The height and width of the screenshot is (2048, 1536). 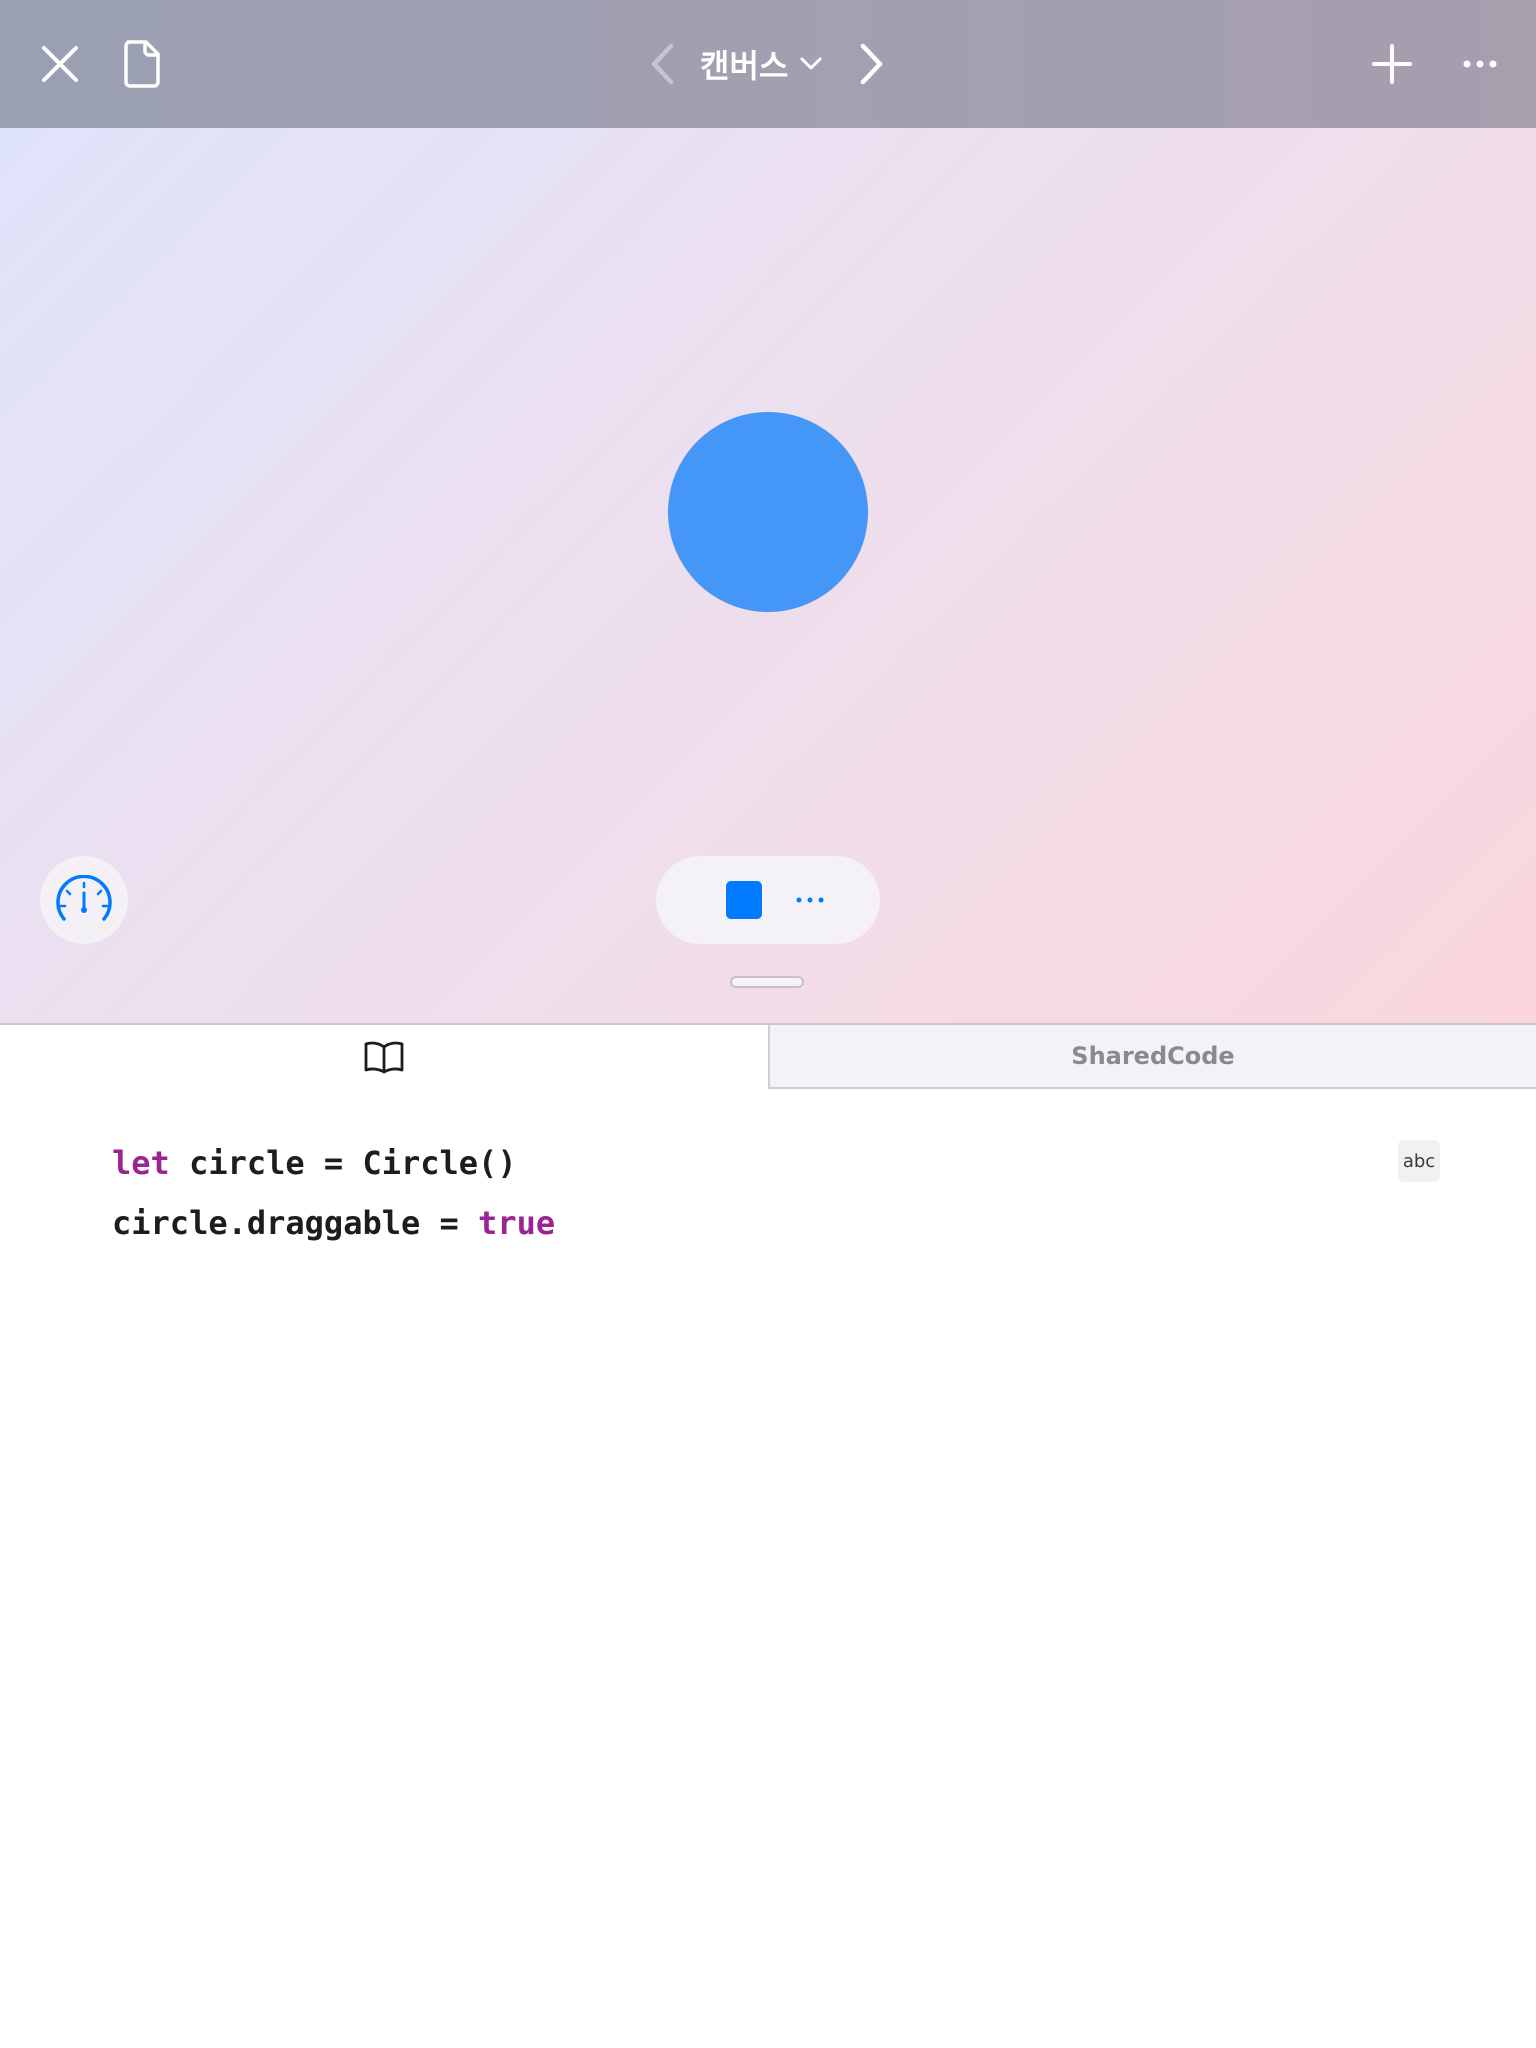 I want to click on plus-icon, so click(x=1392, y=64).